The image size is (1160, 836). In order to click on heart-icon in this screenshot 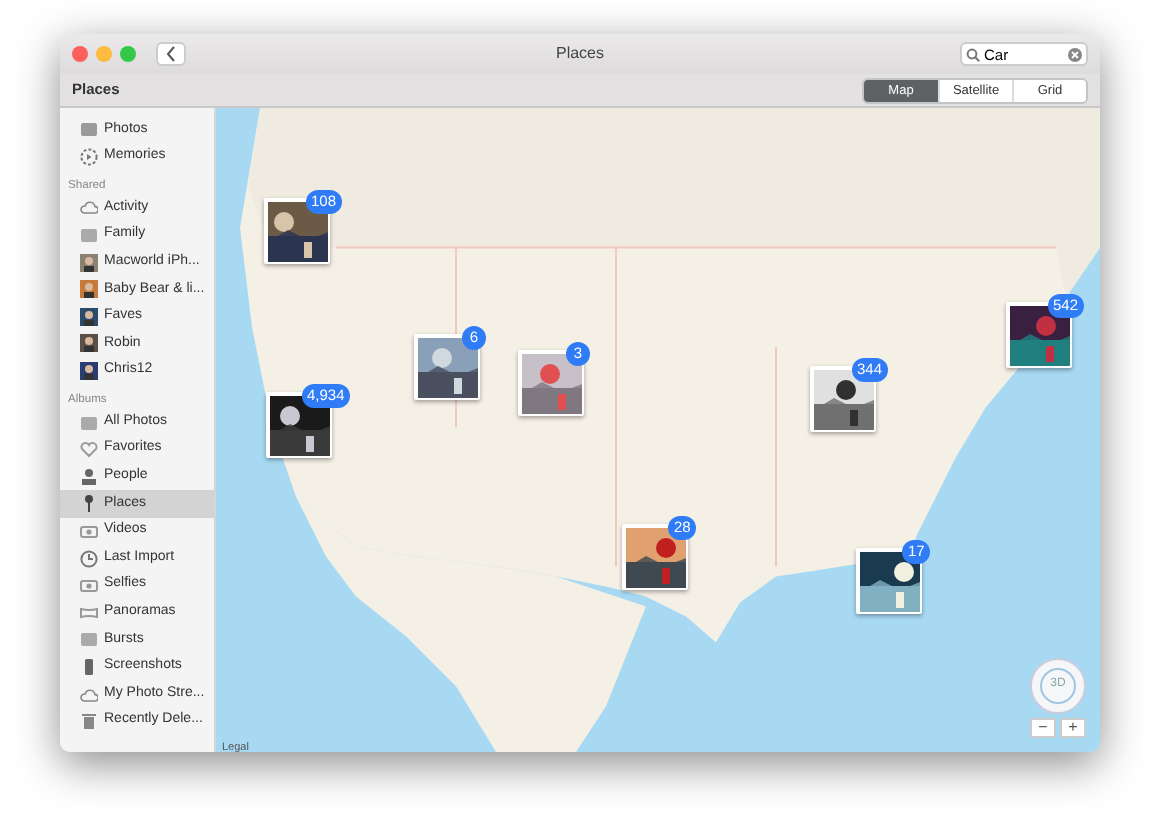, I will do `click(89, 449)`.